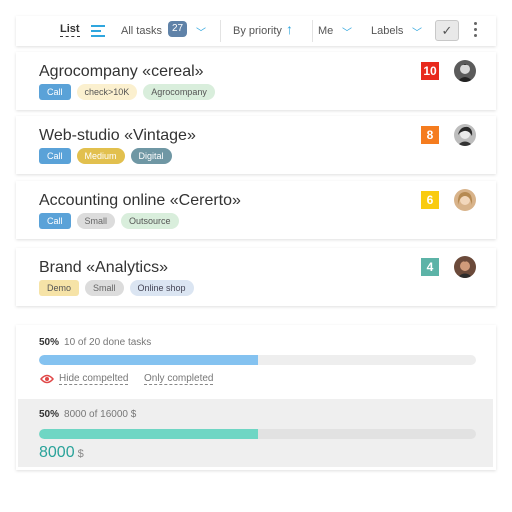 The height and width of the screenshot is (512, 512). Describe the element at coordinates (151, 156) in the screenshot. I see `tag: Digital` at that location.